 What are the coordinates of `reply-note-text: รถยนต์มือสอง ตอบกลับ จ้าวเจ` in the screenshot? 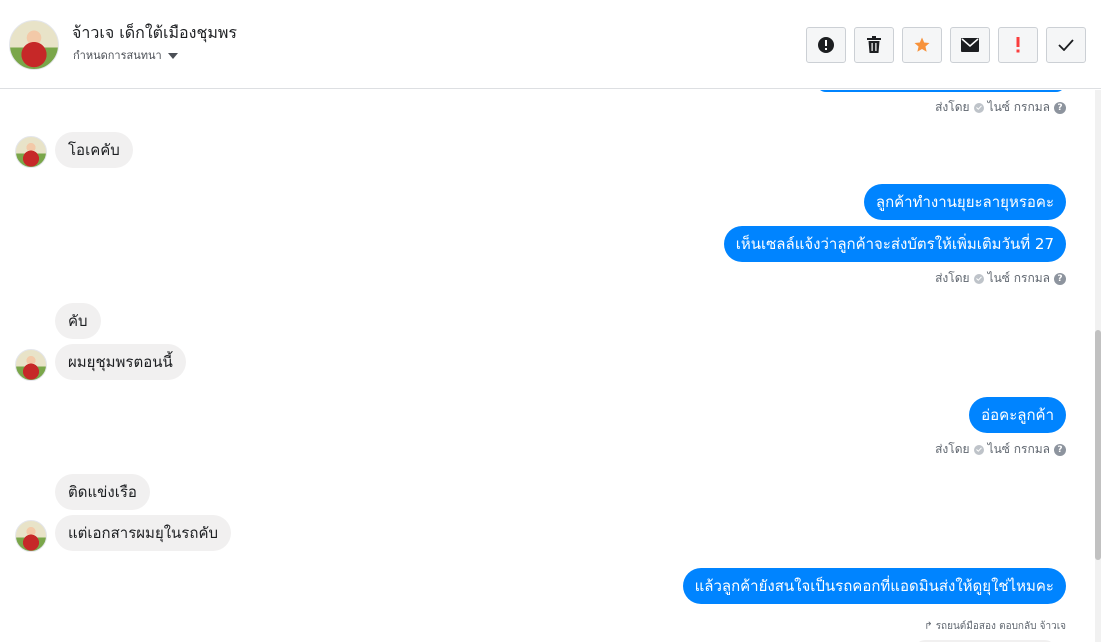 It's located at (1000, 626).